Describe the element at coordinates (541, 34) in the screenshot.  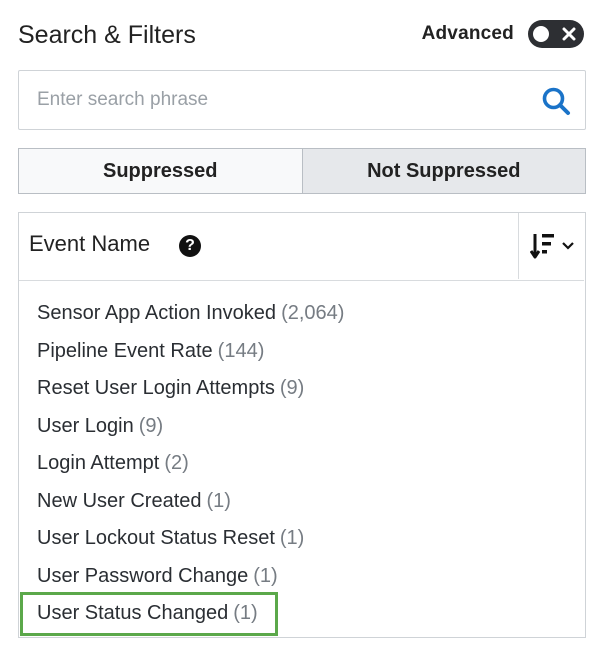
I see `toggle-knob` at that location.